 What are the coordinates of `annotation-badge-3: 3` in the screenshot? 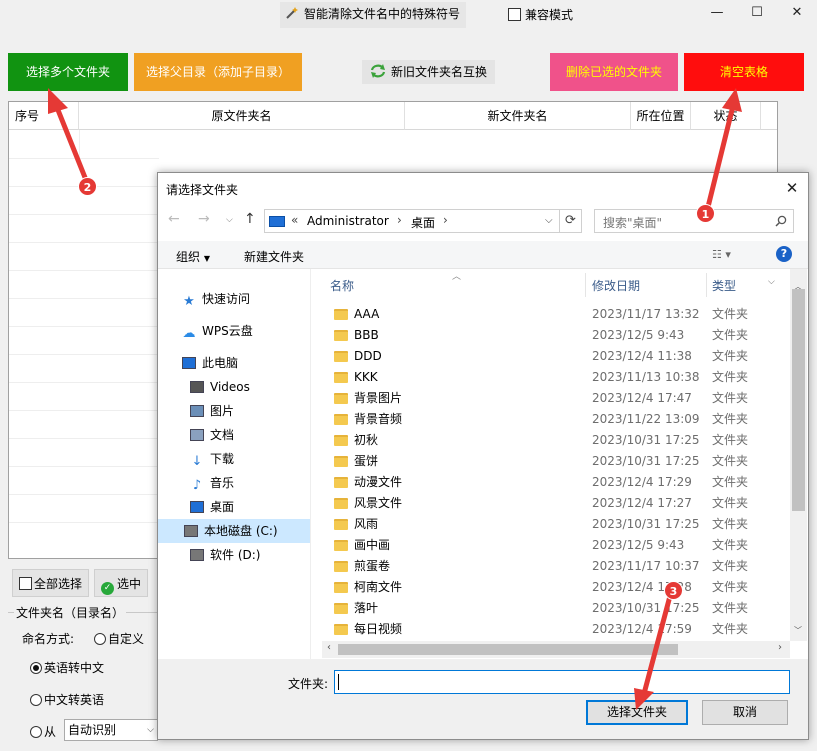 It's located at (673, 590).